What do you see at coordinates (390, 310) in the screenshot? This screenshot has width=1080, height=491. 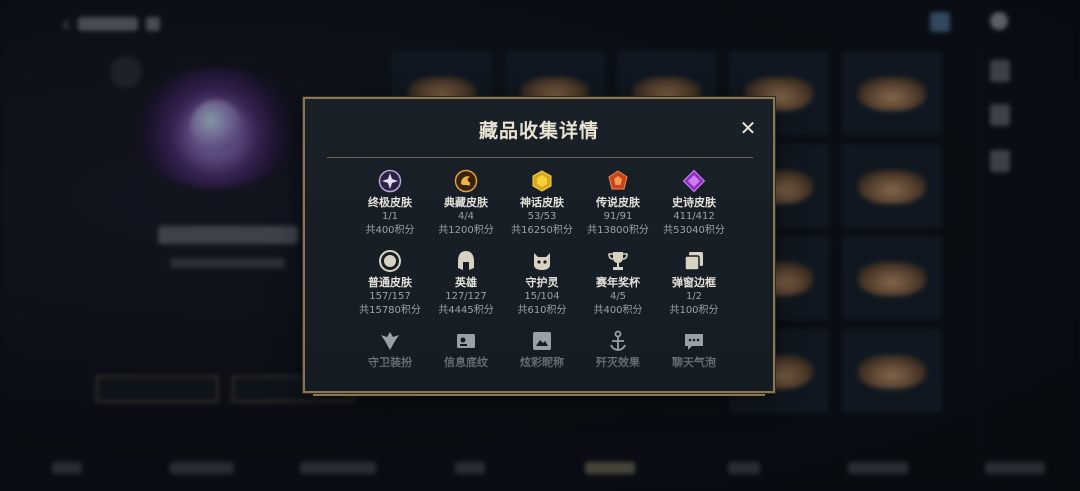 I see `item-points: 共15780积分` at bounding box center [390, 310].